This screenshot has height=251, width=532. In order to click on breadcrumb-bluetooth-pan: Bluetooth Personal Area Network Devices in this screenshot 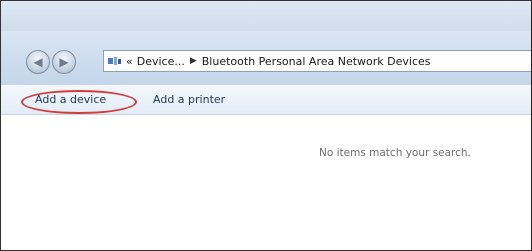, I will do `click(316, 61)`.